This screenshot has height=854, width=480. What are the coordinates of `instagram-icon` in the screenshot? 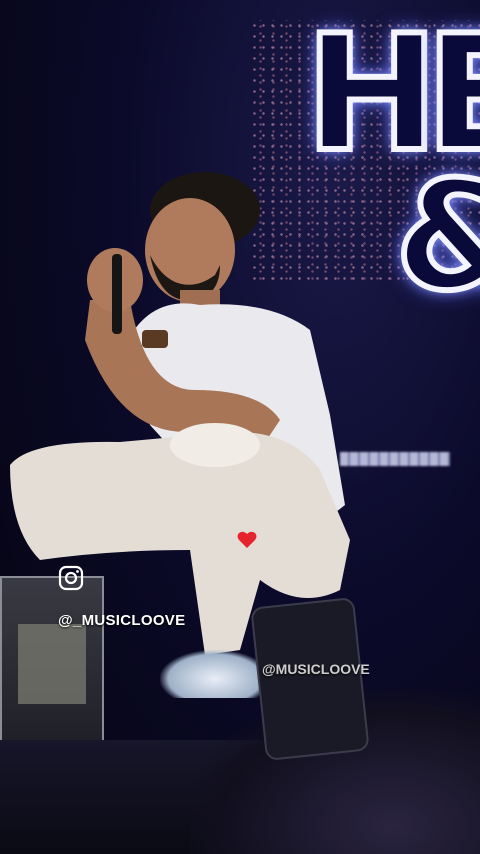 It's located at (71, 578).